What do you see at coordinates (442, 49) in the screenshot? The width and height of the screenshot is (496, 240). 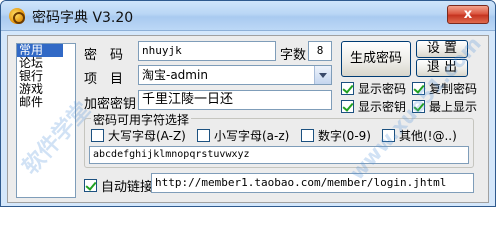 I see `settings-button: 设 置` at bounding box center [442, 49].